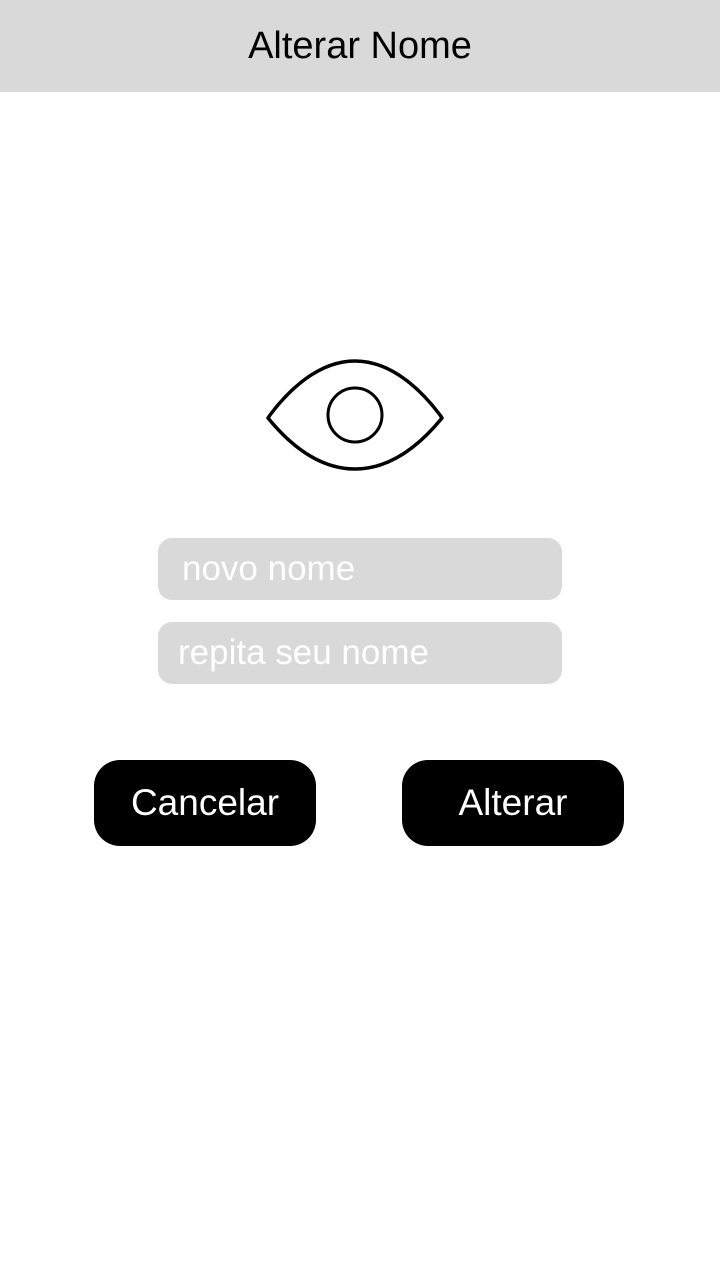  I want to click on app-header: Alterar Nome, so click(360, 46).